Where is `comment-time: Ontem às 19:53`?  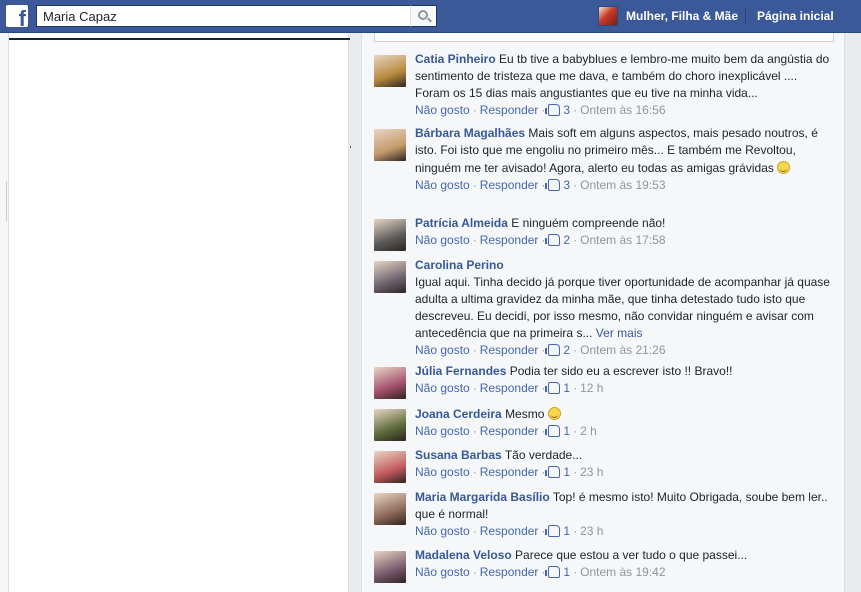
comment-time: Ontem às 19:53 is located at coordinates (622, 185).